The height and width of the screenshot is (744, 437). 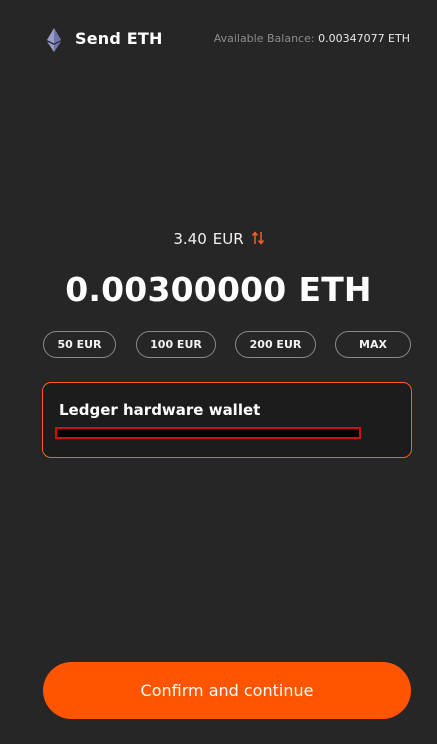 I want to click on redacted-wallet-address, so click(x=208, y=433).